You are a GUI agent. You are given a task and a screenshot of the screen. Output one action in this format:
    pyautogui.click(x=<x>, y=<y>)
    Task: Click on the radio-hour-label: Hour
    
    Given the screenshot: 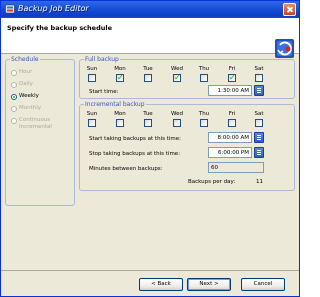 What is the action you would take?
    pyautogui.click(x=26, y=72)
    